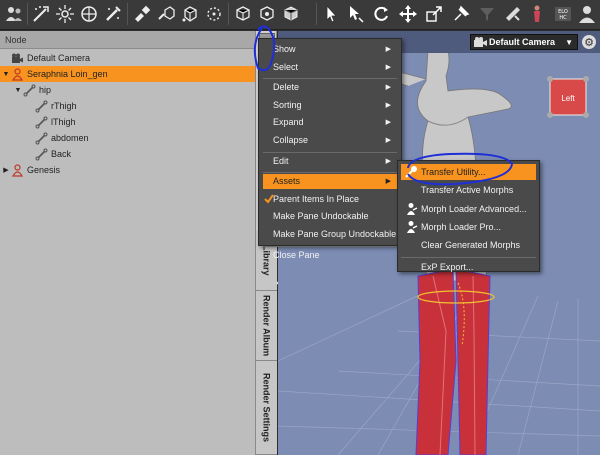 The image size is (600, 455). I want to click on transfer-icon, so click(411, 172).